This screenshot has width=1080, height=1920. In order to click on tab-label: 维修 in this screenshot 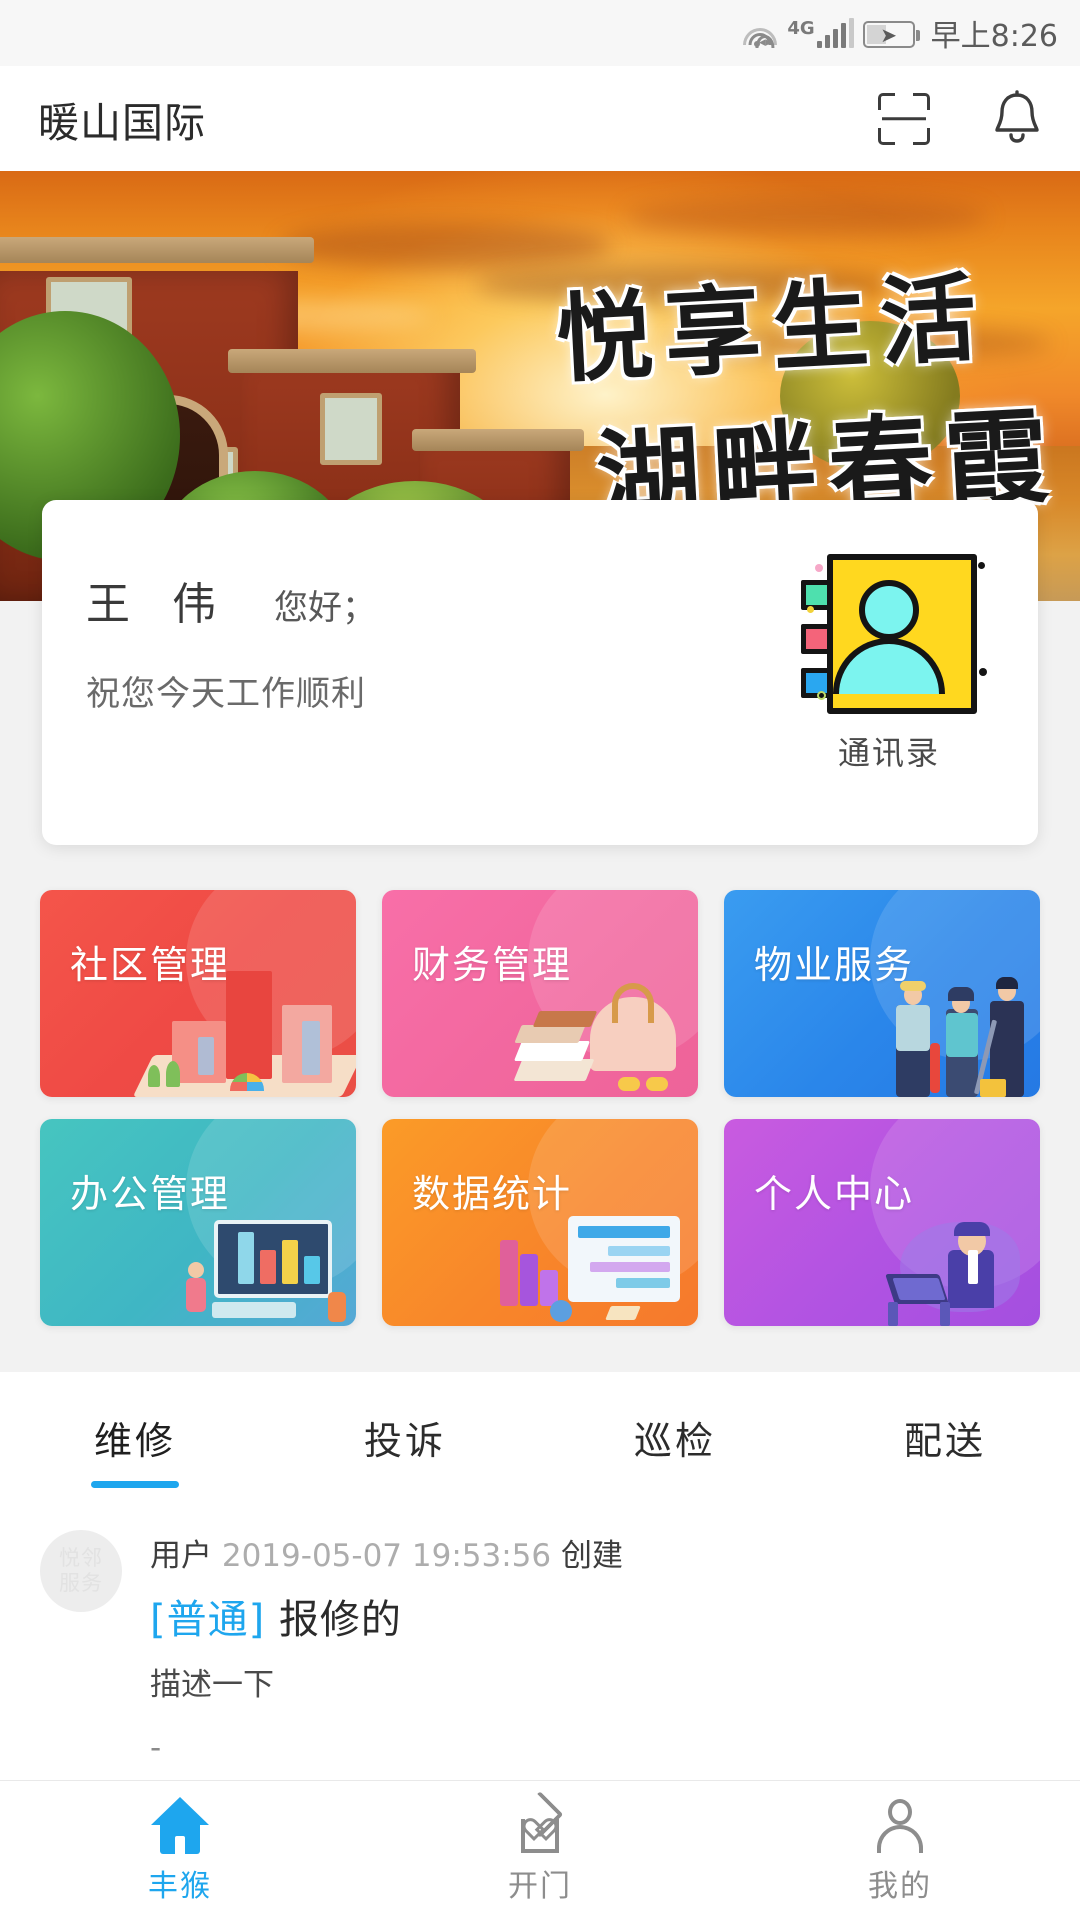, I will do `click(134, 1440)`.